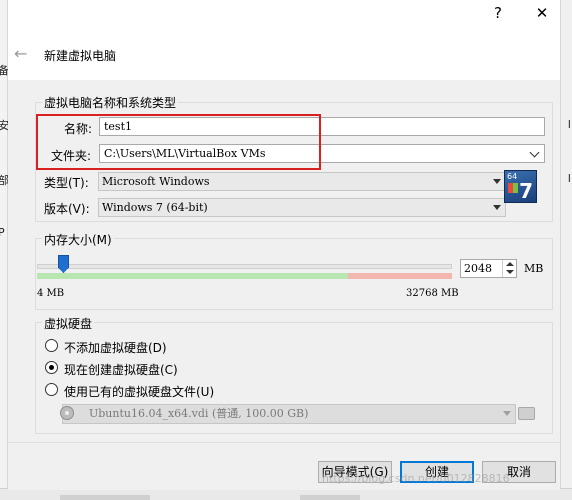 This screenshot has width=572, height=500. I want to click on radio-existing-disk, so click(51, 389).